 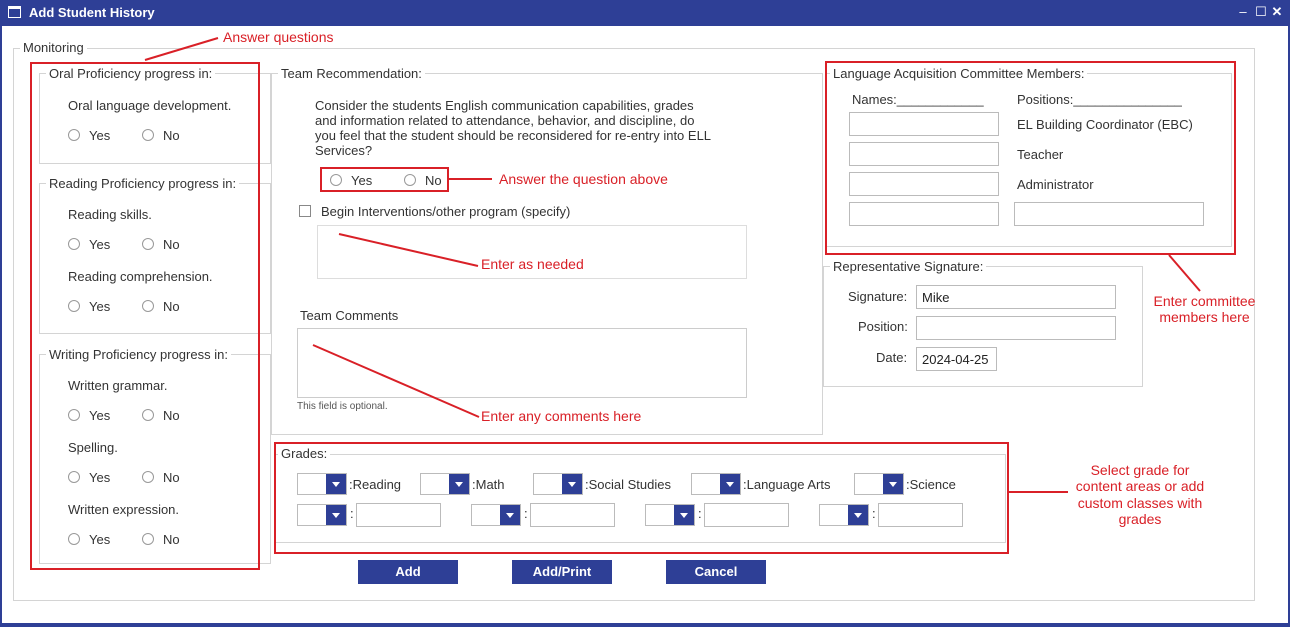 What do you see at coordinates (1277, 12) in the screenshot?
I see `close-icon: ✕` at bounding box center [1277, 12].